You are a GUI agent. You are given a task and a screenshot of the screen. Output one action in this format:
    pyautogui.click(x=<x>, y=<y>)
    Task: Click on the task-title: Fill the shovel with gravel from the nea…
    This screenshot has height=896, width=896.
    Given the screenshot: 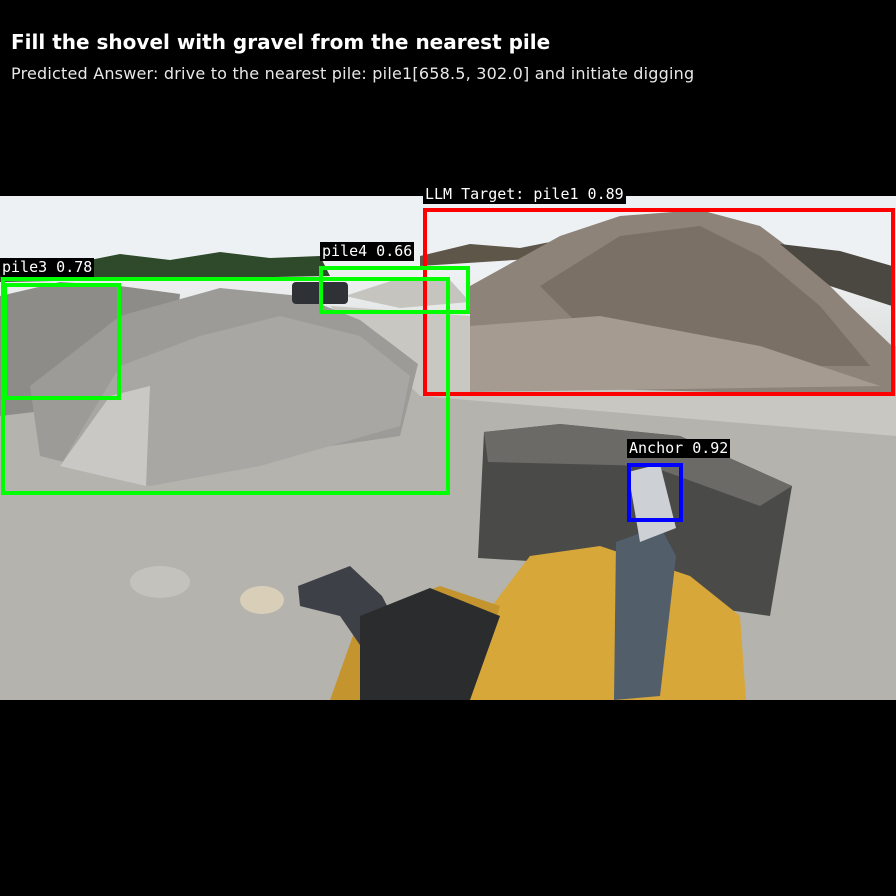 What is the action you would take?
    pyautogui.click(x=281, y=42)
    